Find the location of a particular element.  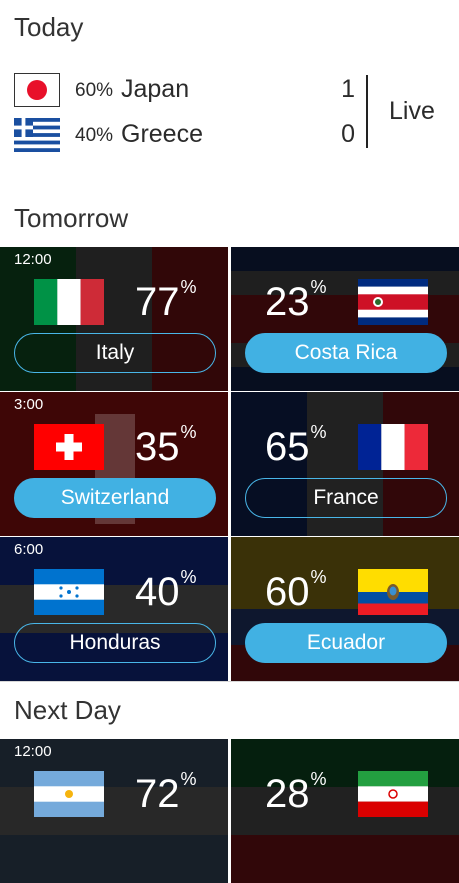

team-name: Japan is located at coordinates (155, 89).